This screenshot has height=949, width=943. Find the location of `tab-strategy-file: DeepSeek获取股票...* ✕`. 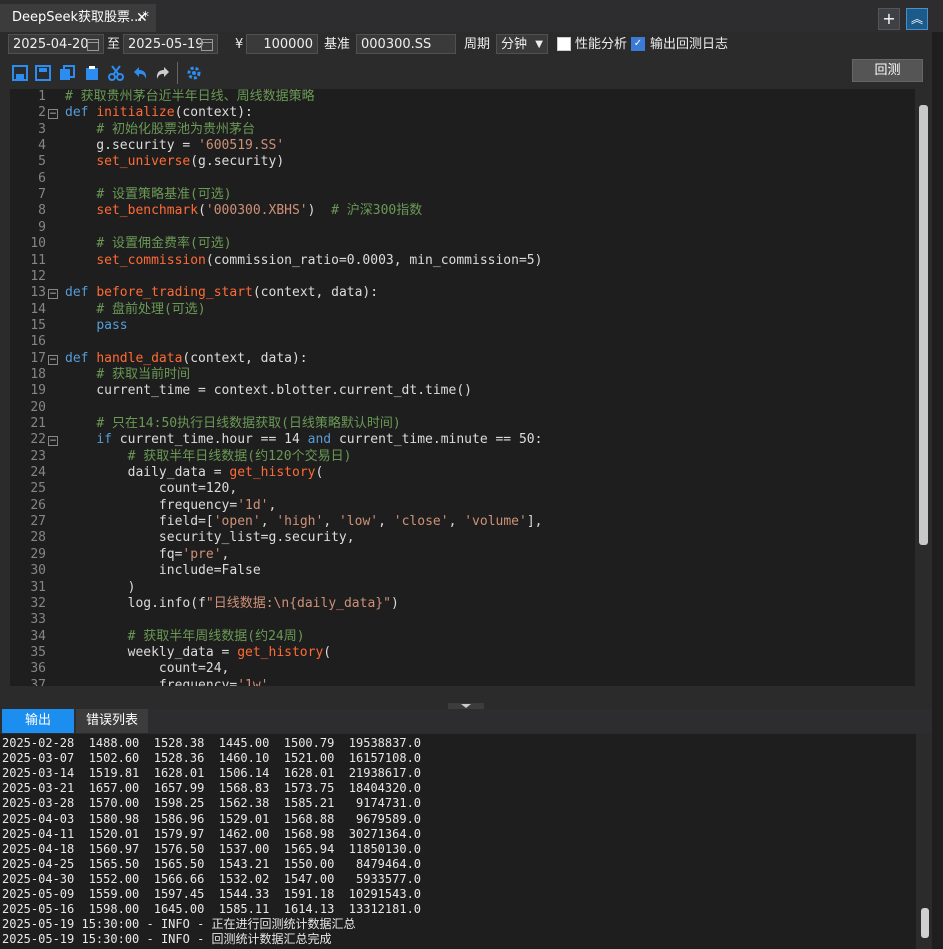

tab-strategy-file: DeepSeek获取股票...* ✕ is located at coordinates (78, 18).